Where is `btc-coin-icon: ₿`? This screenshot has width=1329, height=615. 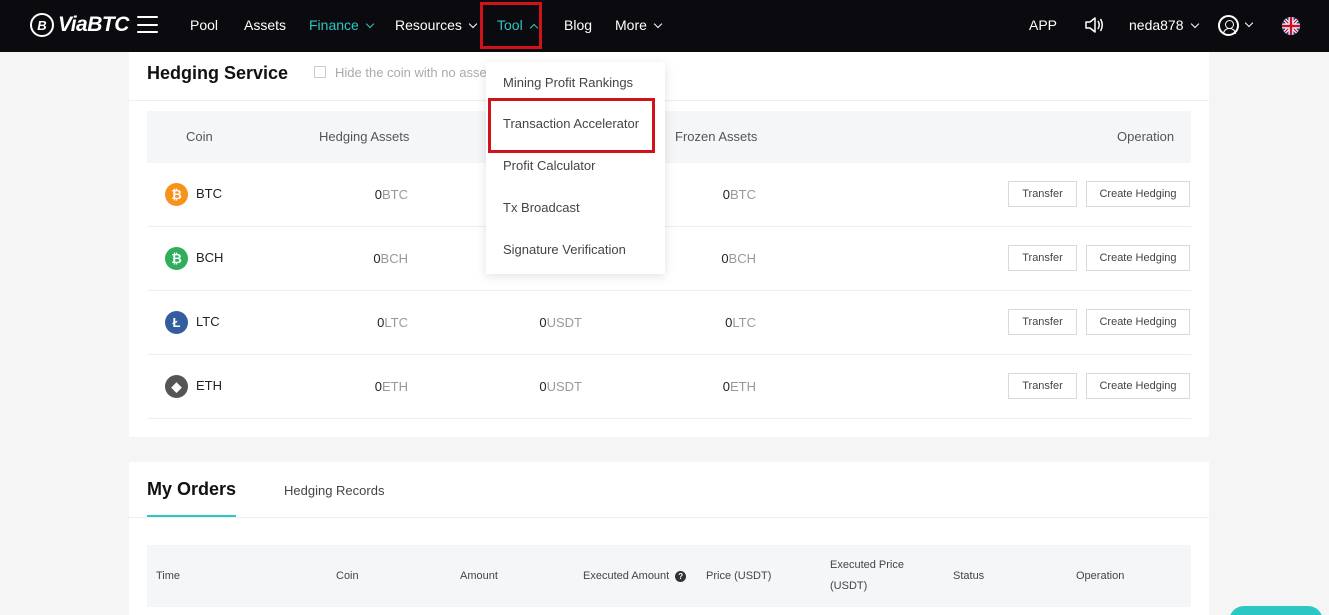 btc-coin-icon: ₿ is located at coordinates (176, 194).